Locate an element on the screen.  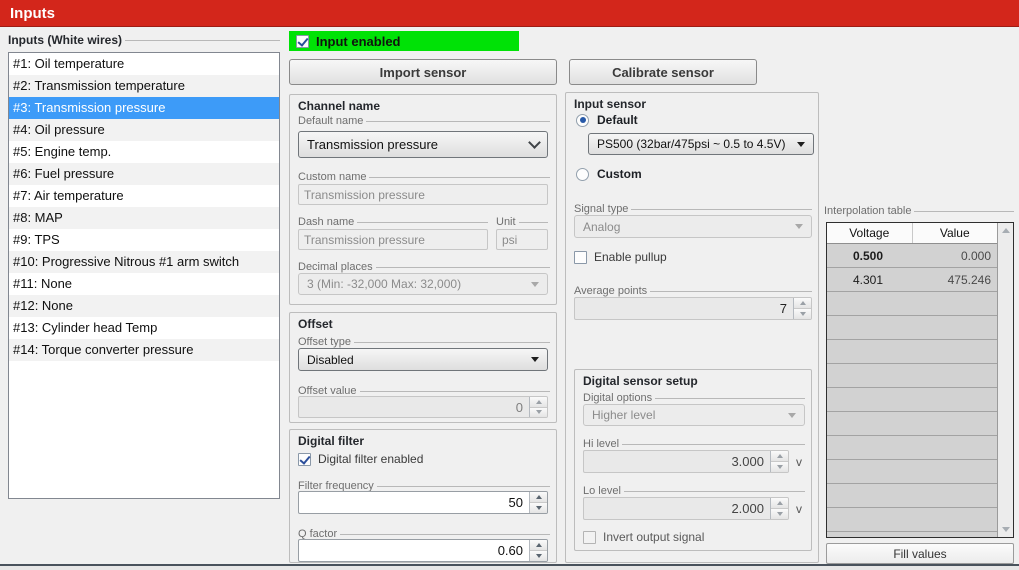
list-item-14: #14: Torque converter pressure is located at coordinates (144, 350).